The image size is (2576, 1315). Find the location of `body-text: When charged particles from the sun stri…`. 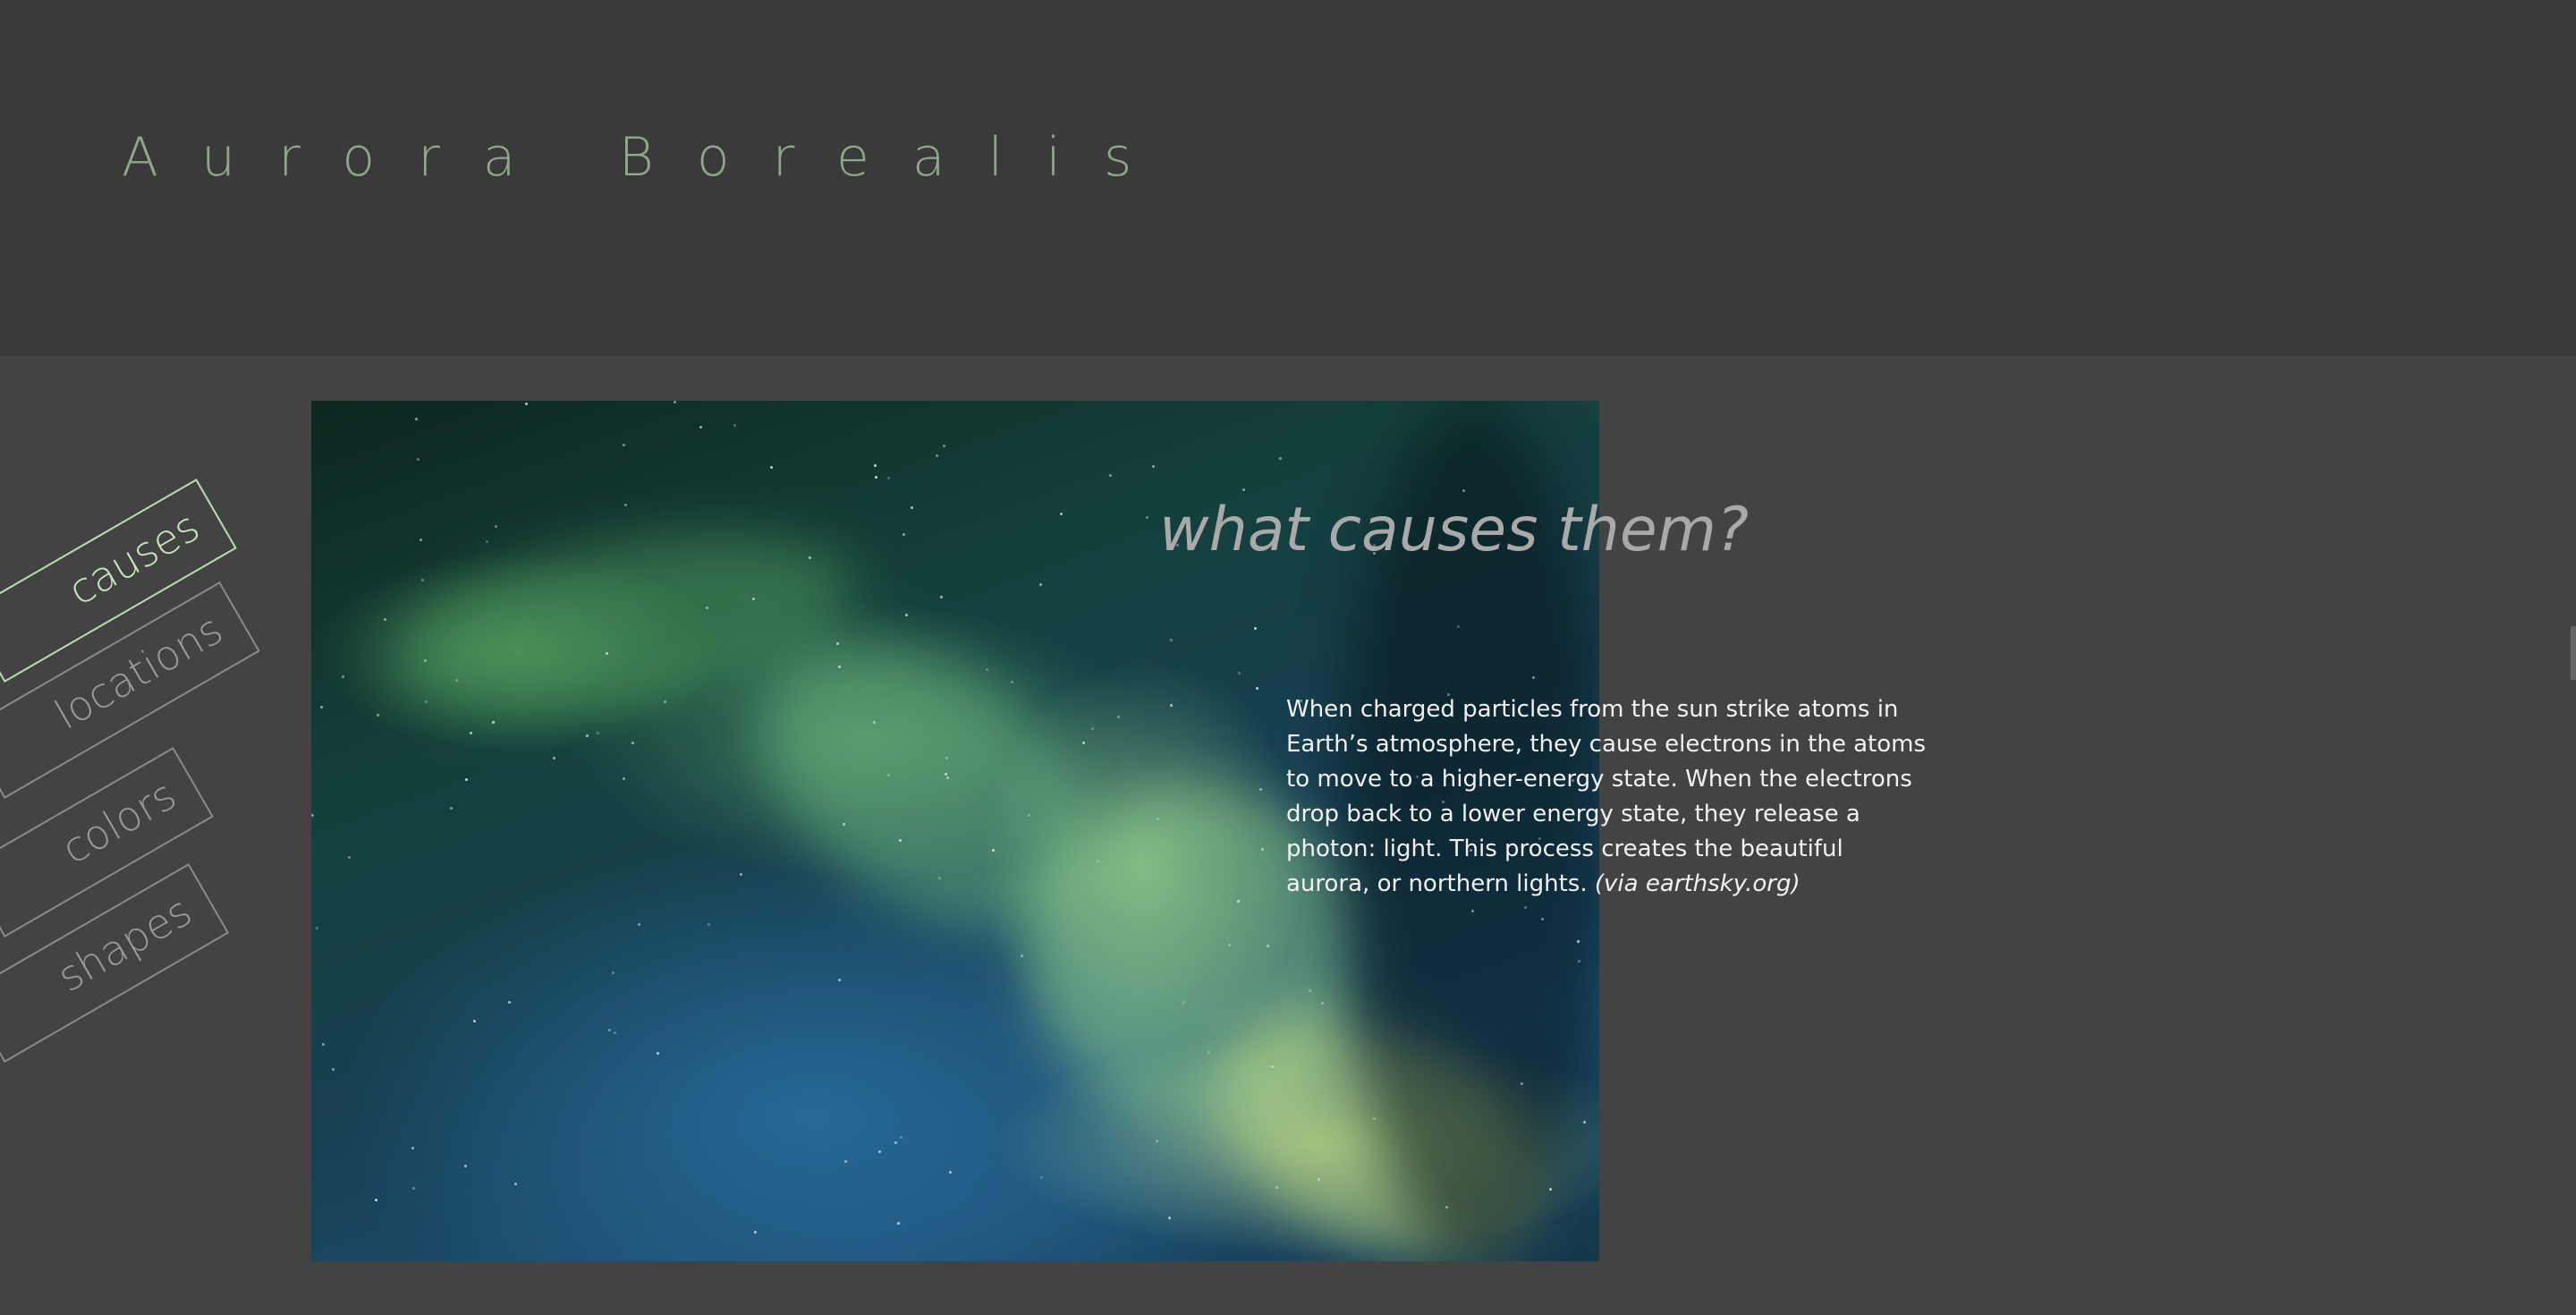

body-text: When charged particles from the sun stri… is located at coordinates (1606, 796).